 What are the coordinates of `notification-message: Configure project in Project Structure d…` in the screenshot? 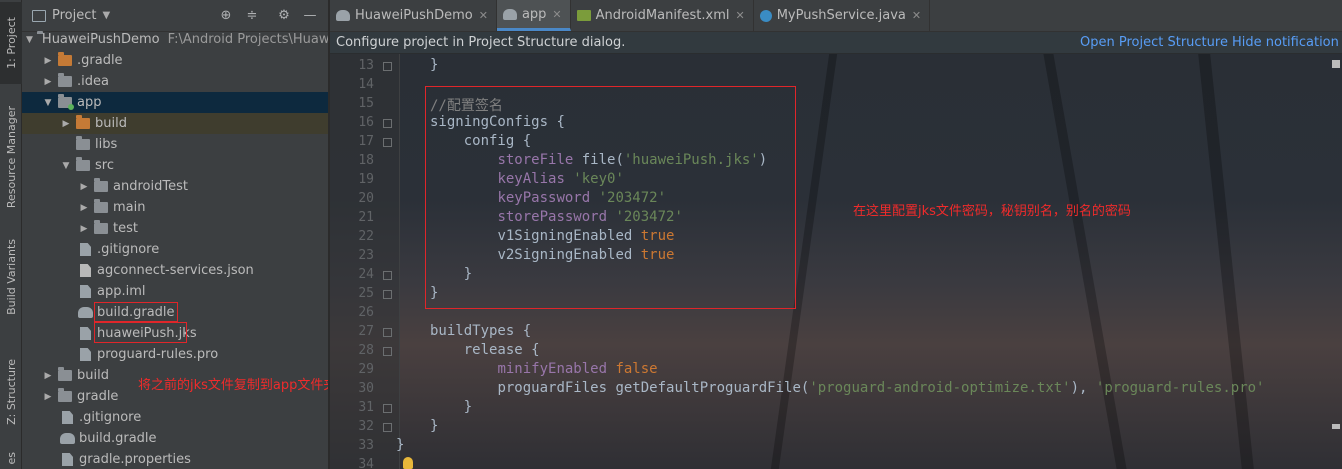 It's located at (481, 42).